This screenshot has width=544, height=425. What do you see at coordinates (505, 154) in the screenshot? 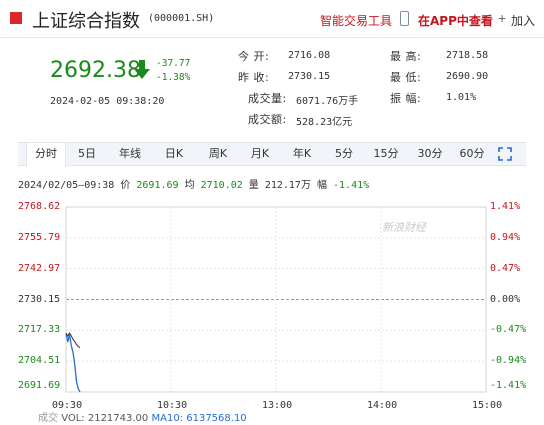
I see `fullscreen-icon` at bounding box center [505, 154].